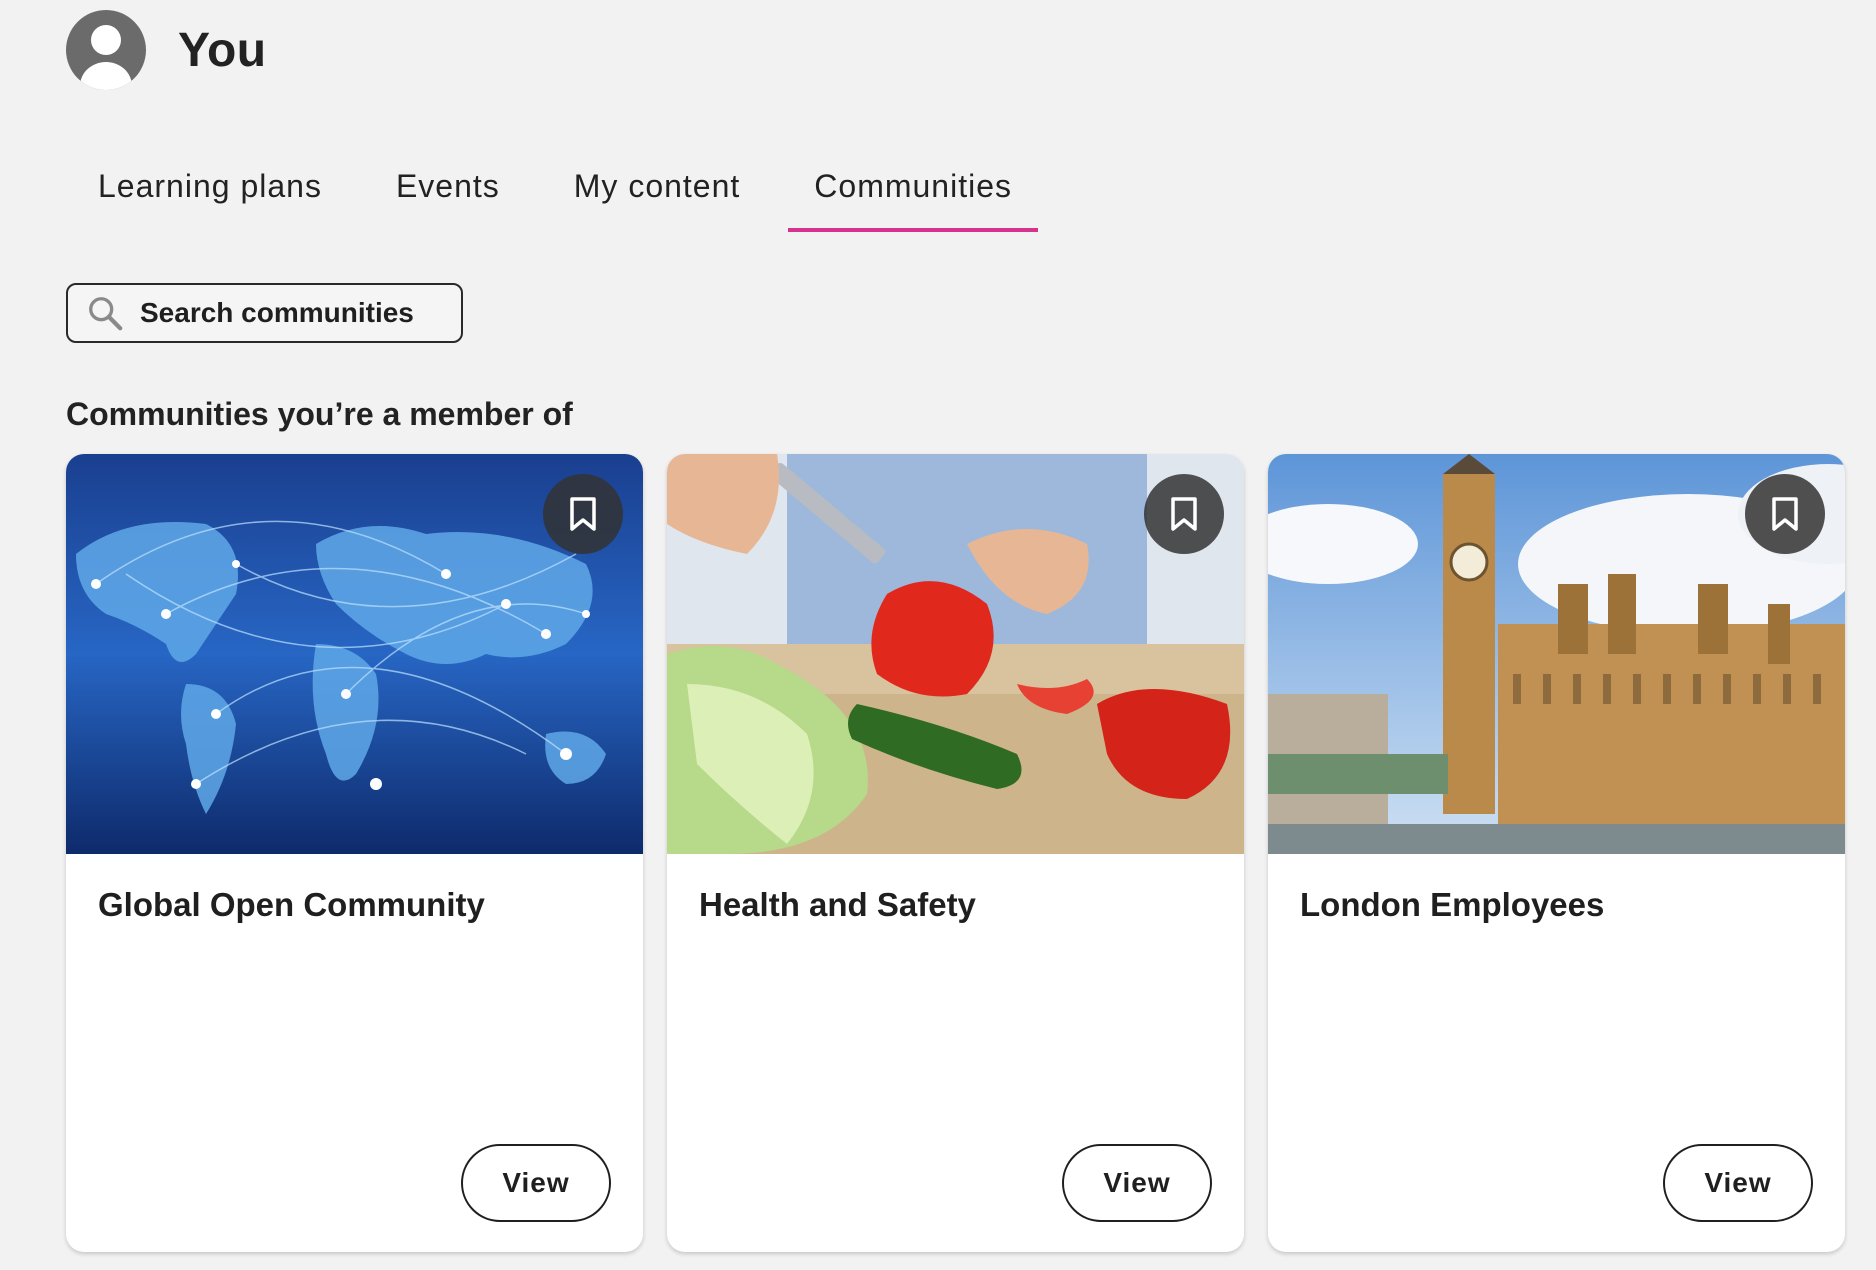 This screenshot has width=1876, height=1270. I want to click on community-title: Health and Safety, so click(837, 904).